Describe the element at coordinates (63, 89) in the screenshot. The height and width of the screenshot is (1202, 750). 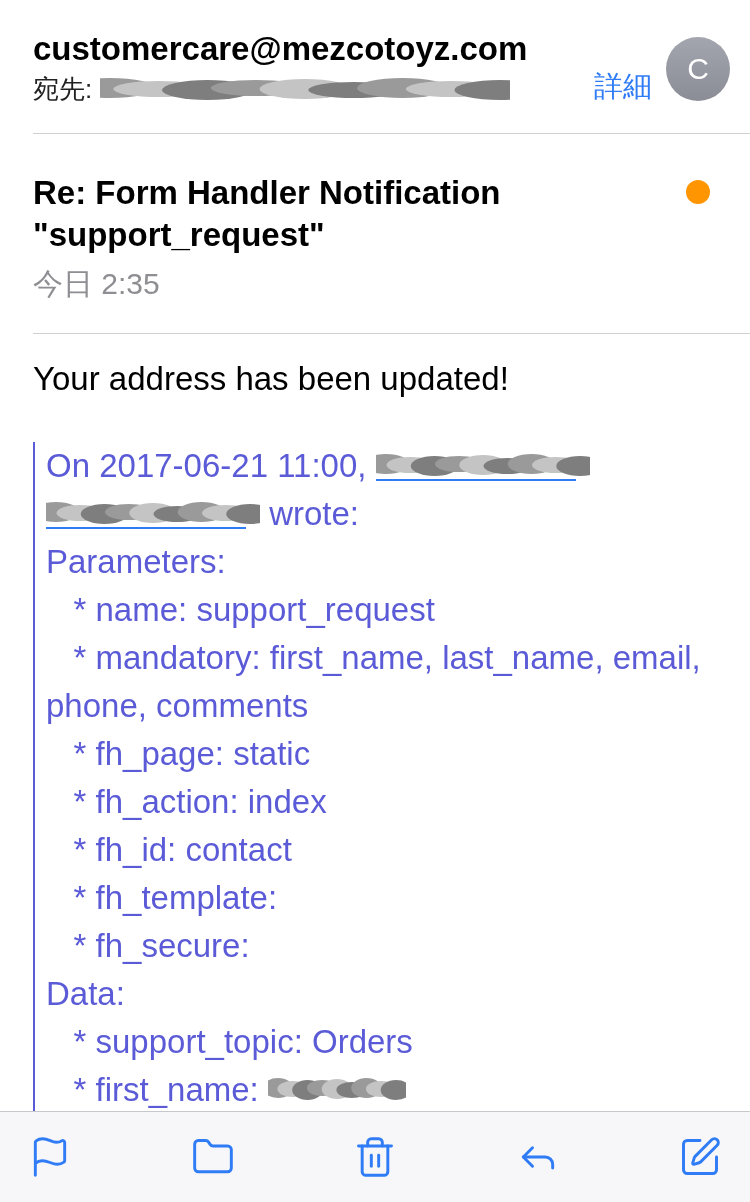
I see `recipient-label: 宛先:` at that location.